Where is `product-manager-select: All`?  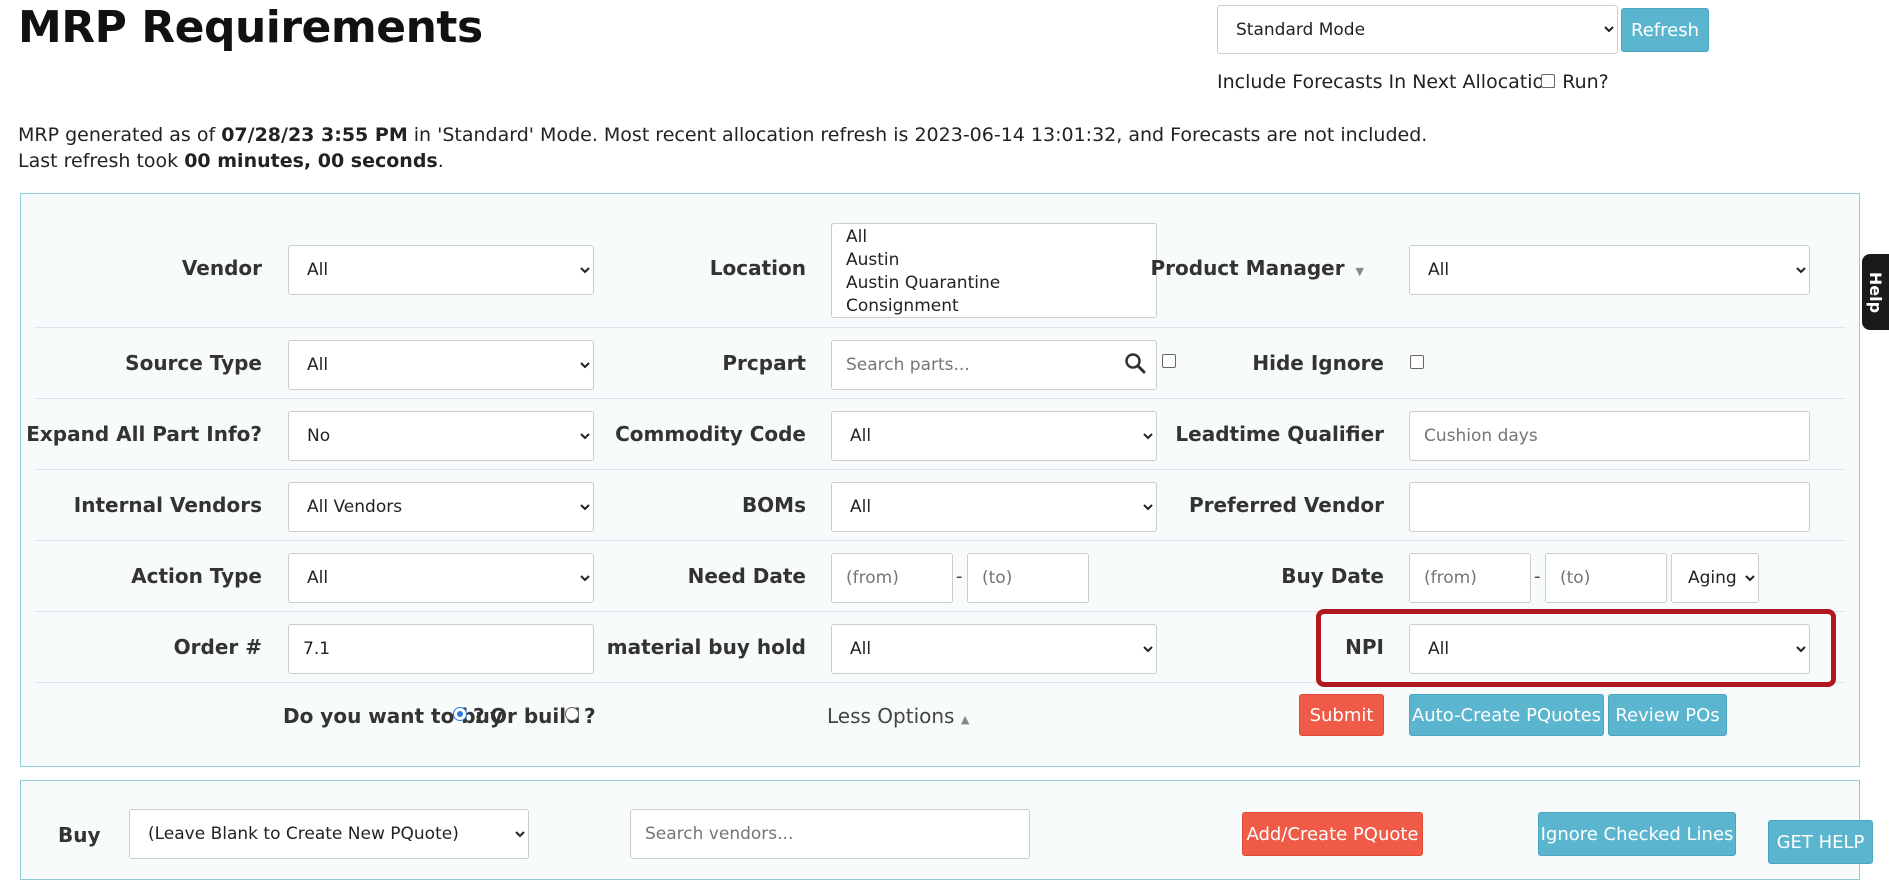 product-manager-select: All is located at coordinates (1609, 270).